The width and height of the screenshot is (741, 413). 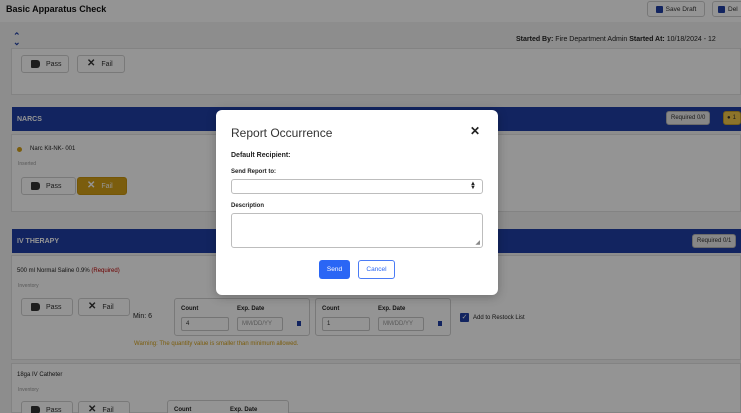 I want to click on resize-handle-icon: ◢, so click(x=477, y=242).